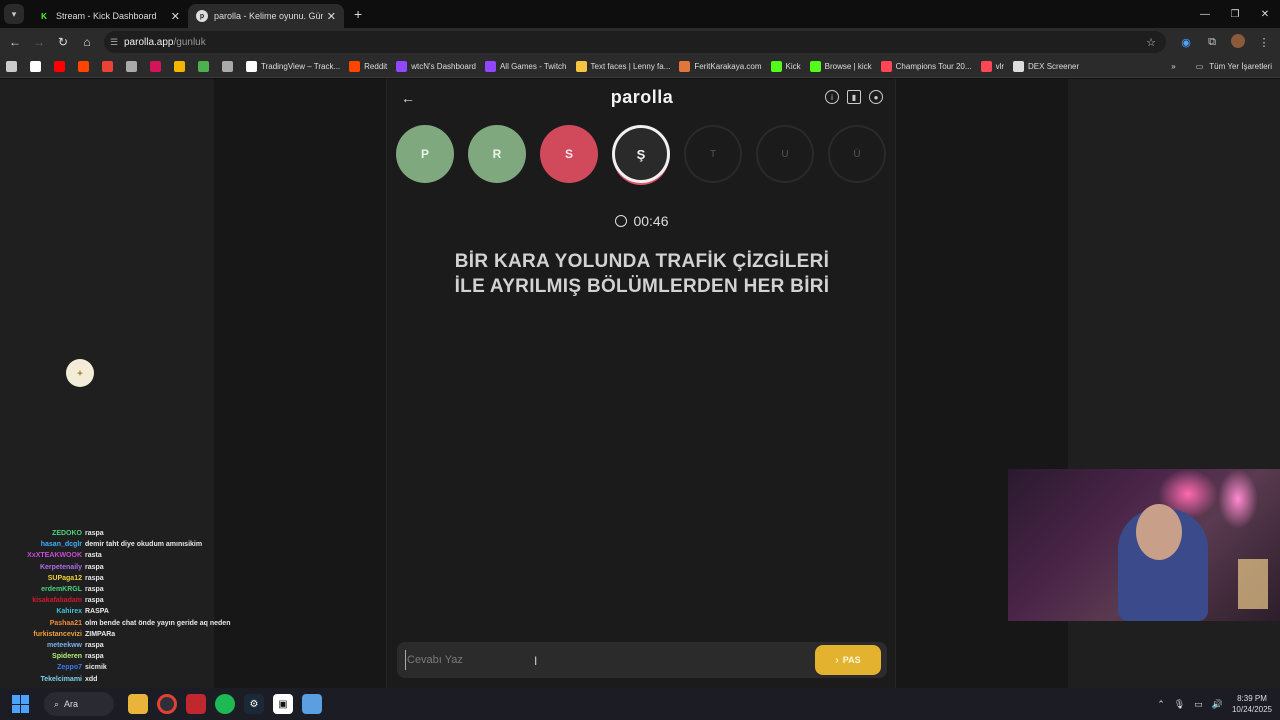 The image size is (1280, 720). I want to click on streamer-head, so click(1159, 532).